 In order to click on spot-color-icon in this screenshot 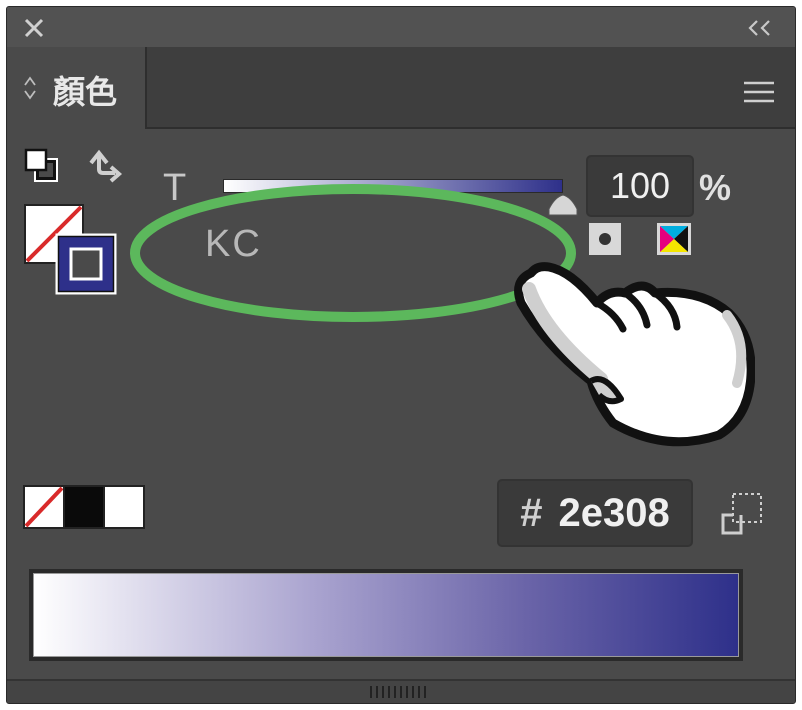, I will do `click(605, 239)`.